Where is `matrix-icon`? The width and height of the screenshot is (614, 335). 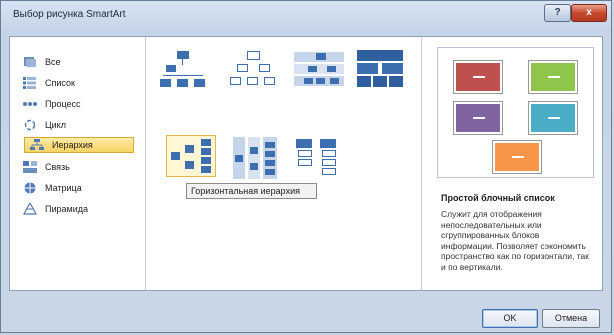
matrix-icon is located at coordinates (30, 188).